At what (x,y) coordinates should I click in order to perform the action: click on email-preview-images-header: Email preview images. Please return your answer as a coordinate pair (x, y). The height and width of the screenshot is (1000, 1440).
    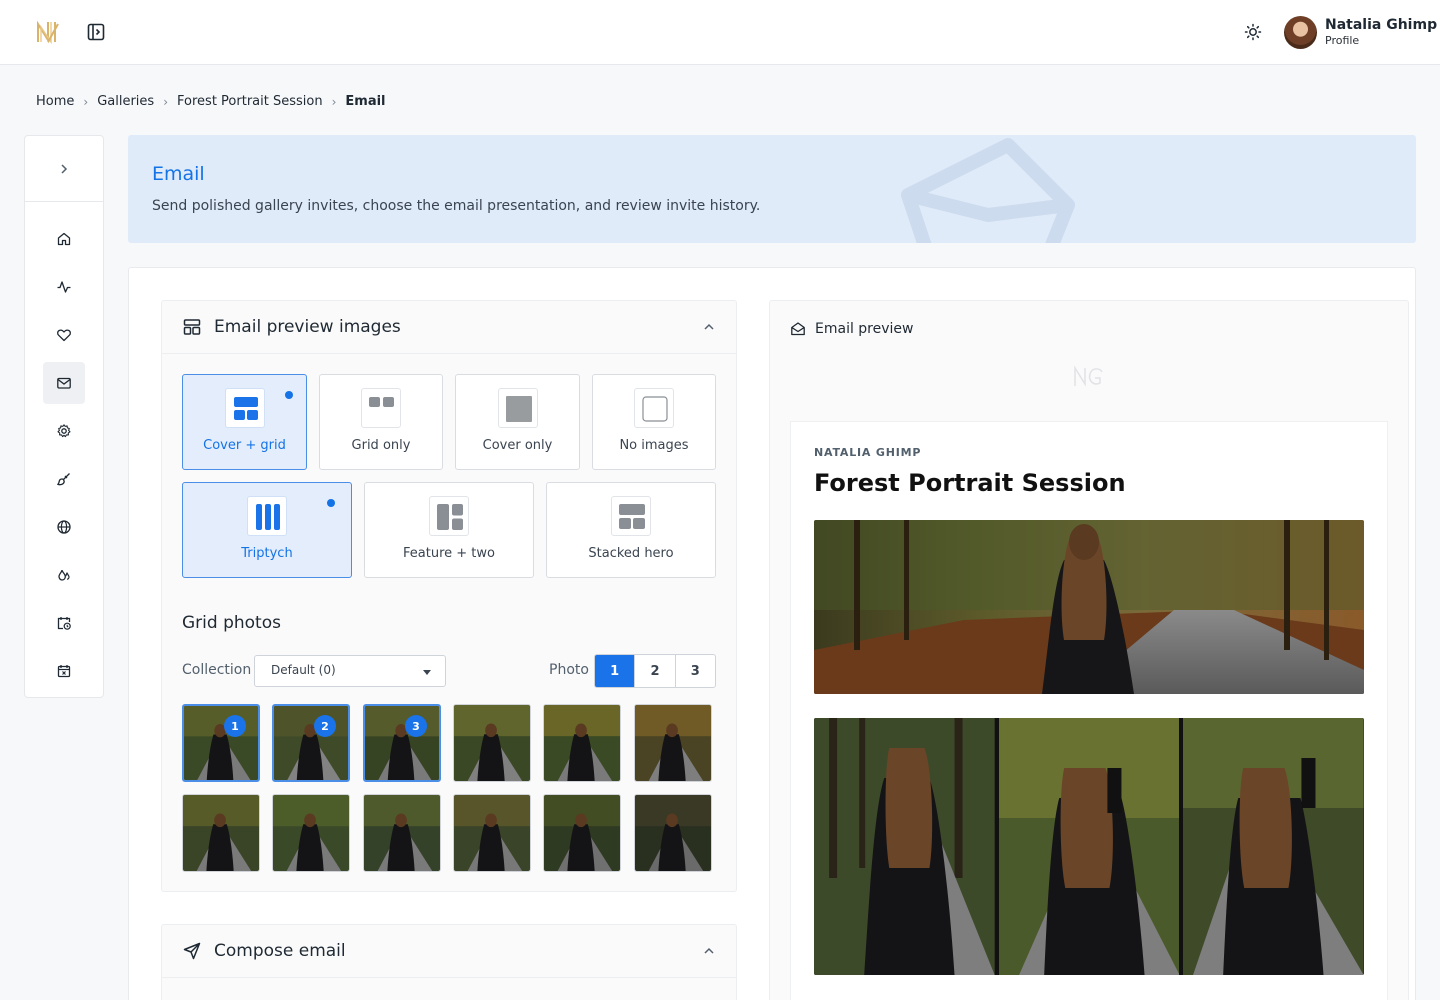
    Looking at the image, I should click on (449, 327).